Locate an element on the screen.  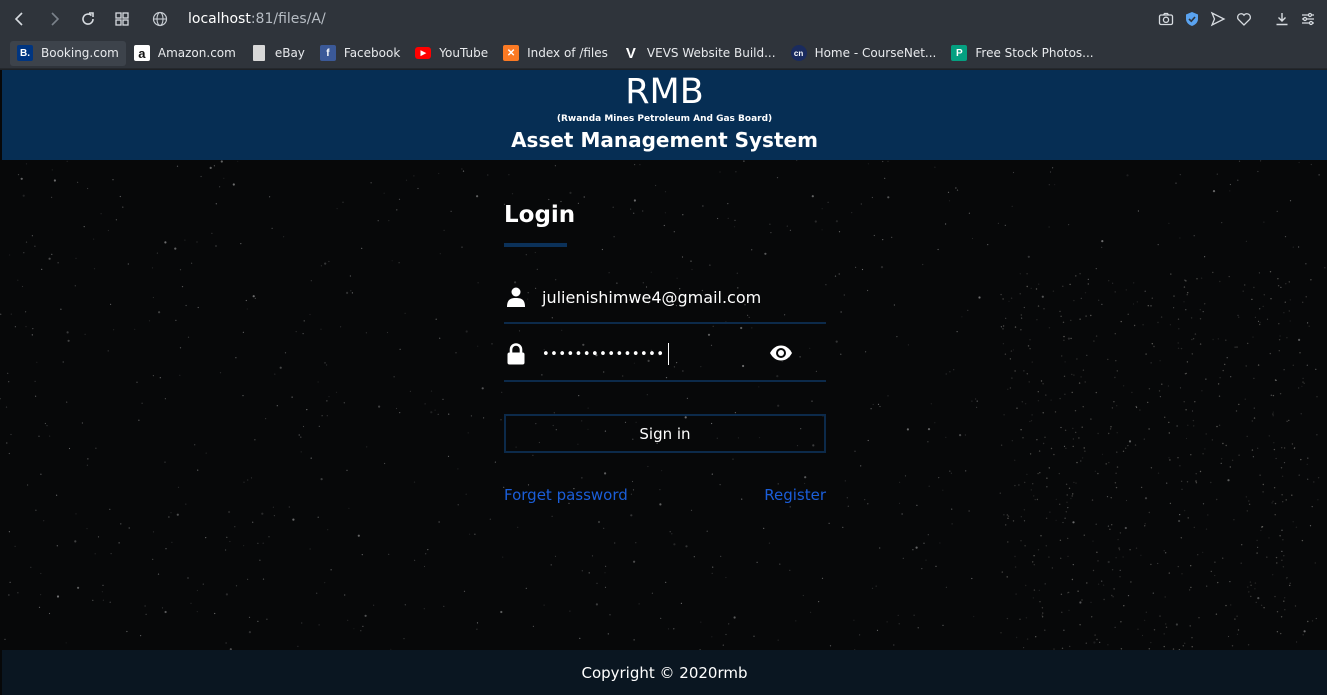
system-title: Asset Management System is located at coordinates (664, 140).